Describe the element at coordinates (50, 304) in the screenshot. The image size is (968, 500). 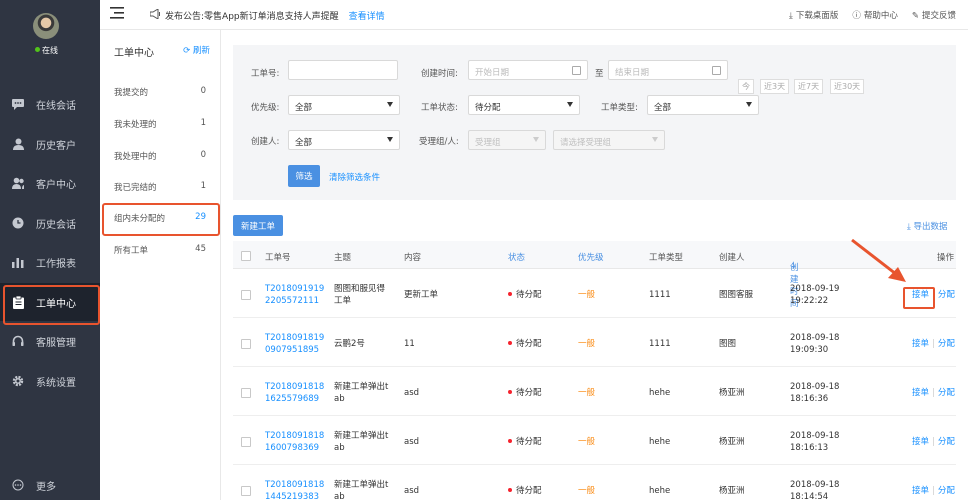
I see `sidebar-item-ticket-center: 工单中心` at that location.